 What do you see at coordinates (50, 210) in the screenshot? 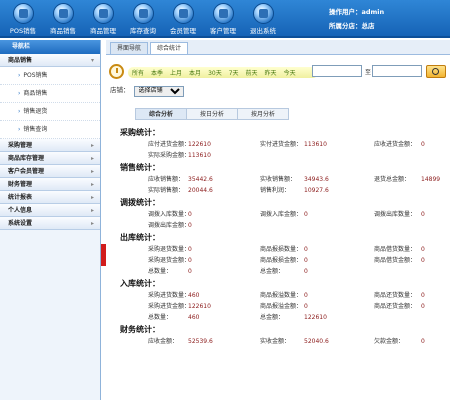
I see `sidebar-group: 个人信息 ▸` at bounding box center [50, 210].